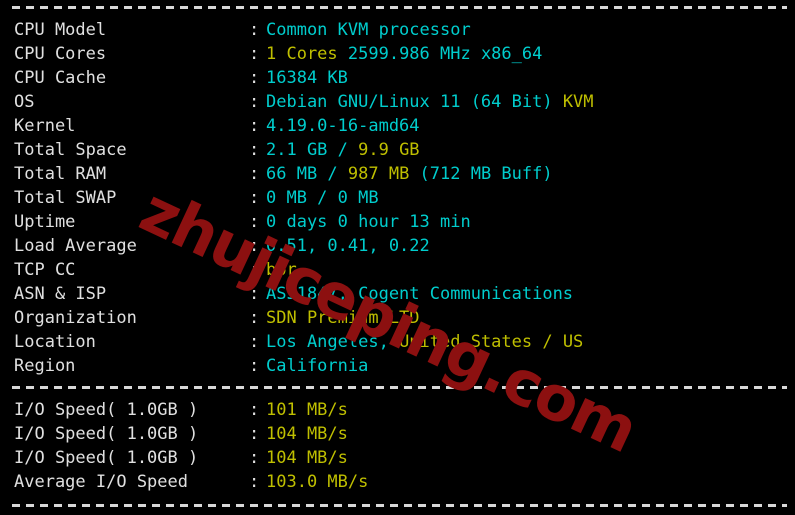 This screenshot has height=515, width=795. Describe the element at coordinates (397, 366) in the screenshot. I see `system-info-row: Region: California` at that location.